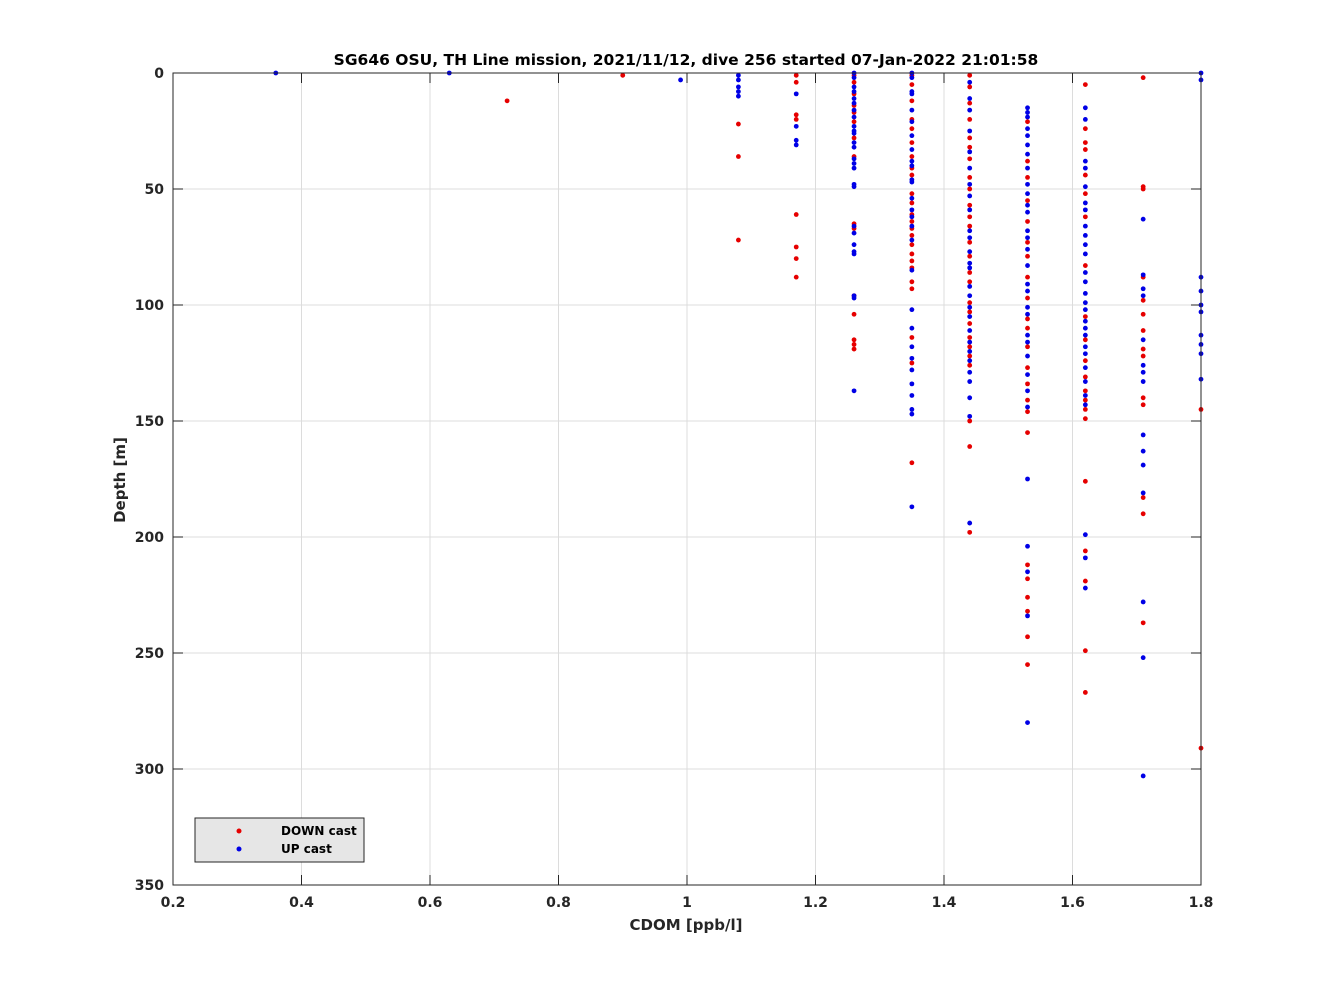  What do you see at coordinates (173, 903) in the screenshot?
I see `x-tick-label: 0.2` at bounding box center [173, 903].